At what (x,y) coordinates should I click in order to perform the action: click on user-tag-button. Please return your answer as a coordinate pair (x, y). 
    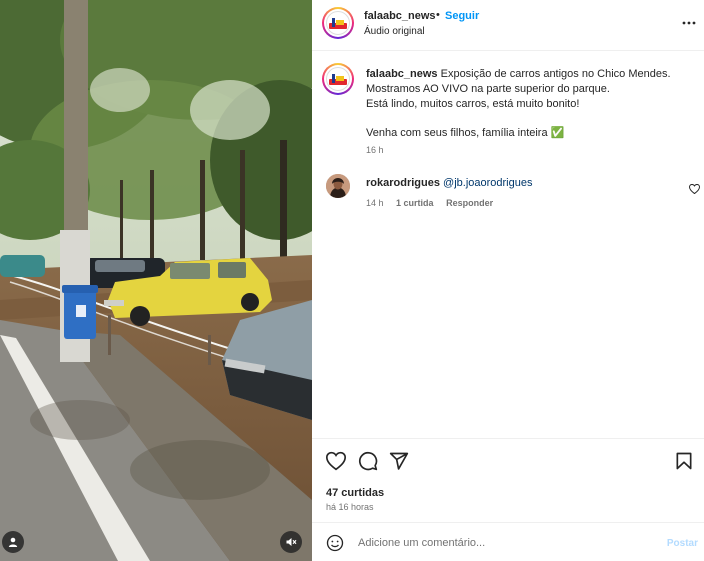
    Looking at the image, I should click on (13, 542).